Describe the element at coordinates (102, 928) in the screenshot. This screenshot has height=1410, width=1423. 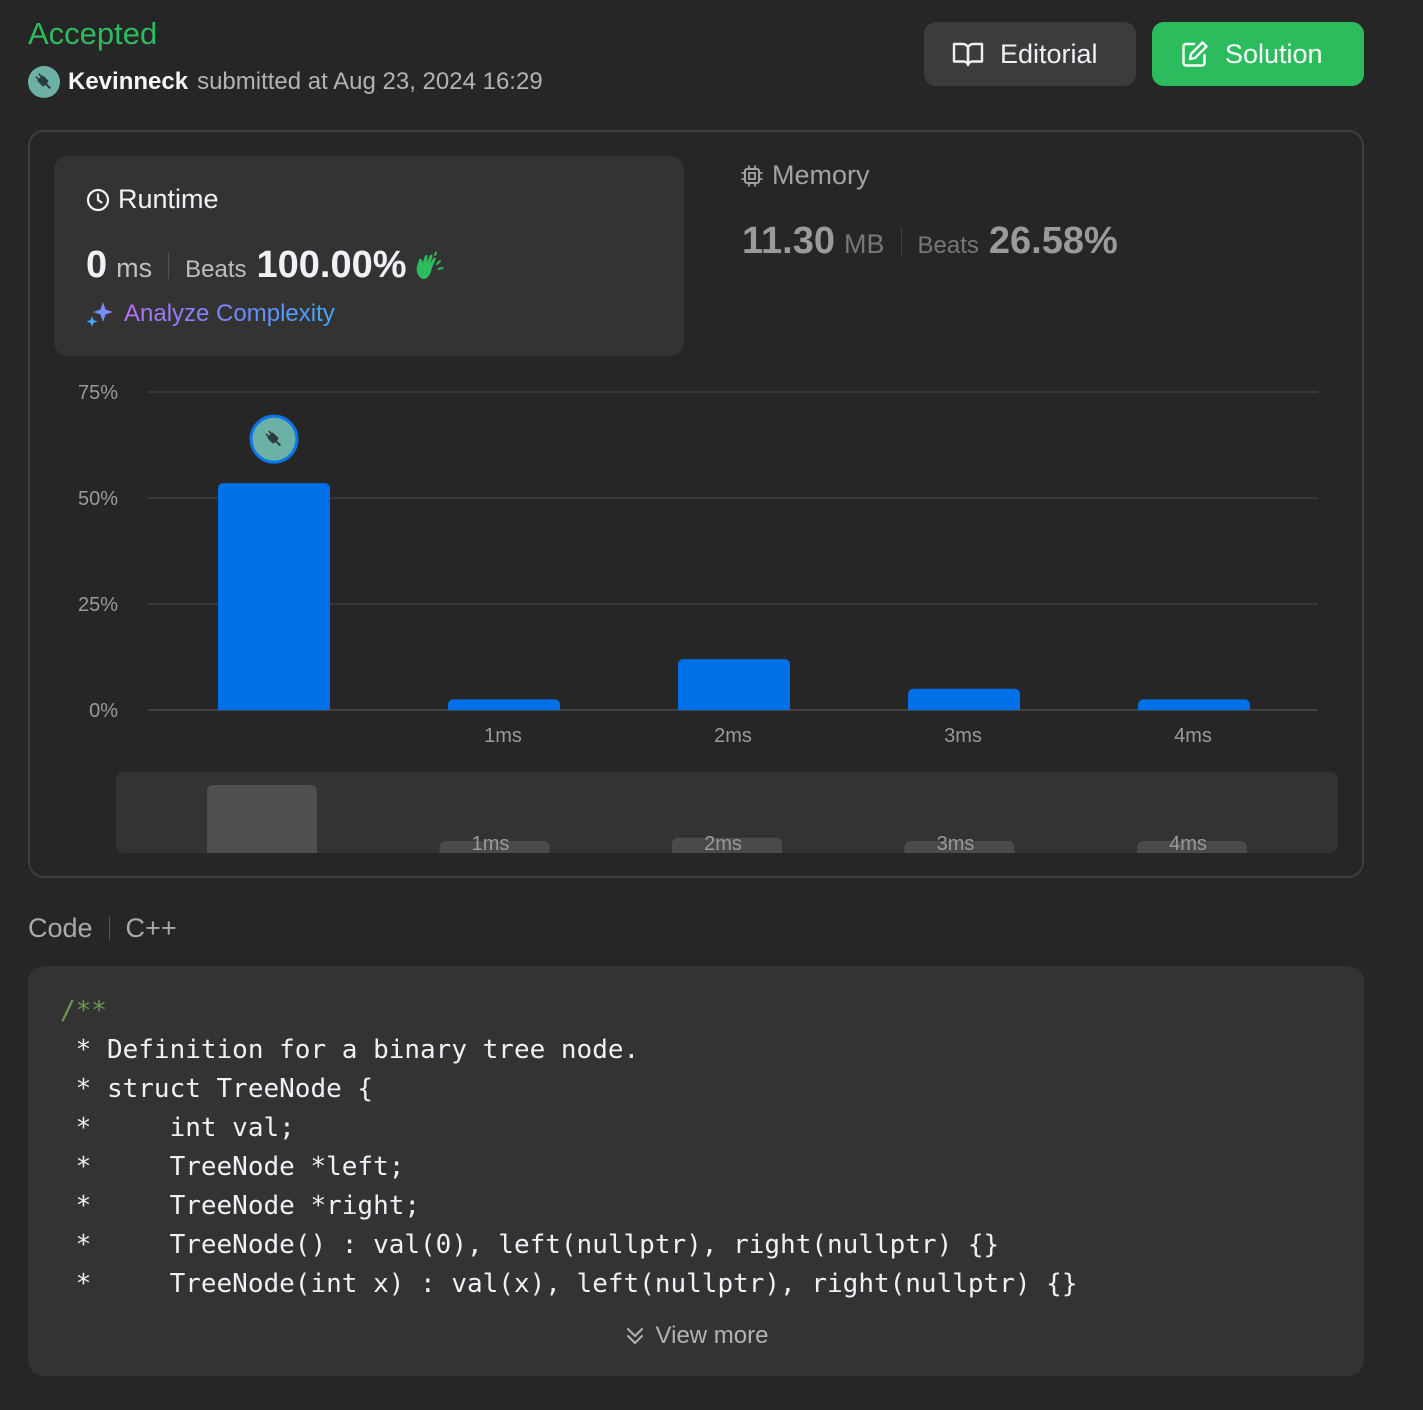
I see `code-header: Code C++` at that location.